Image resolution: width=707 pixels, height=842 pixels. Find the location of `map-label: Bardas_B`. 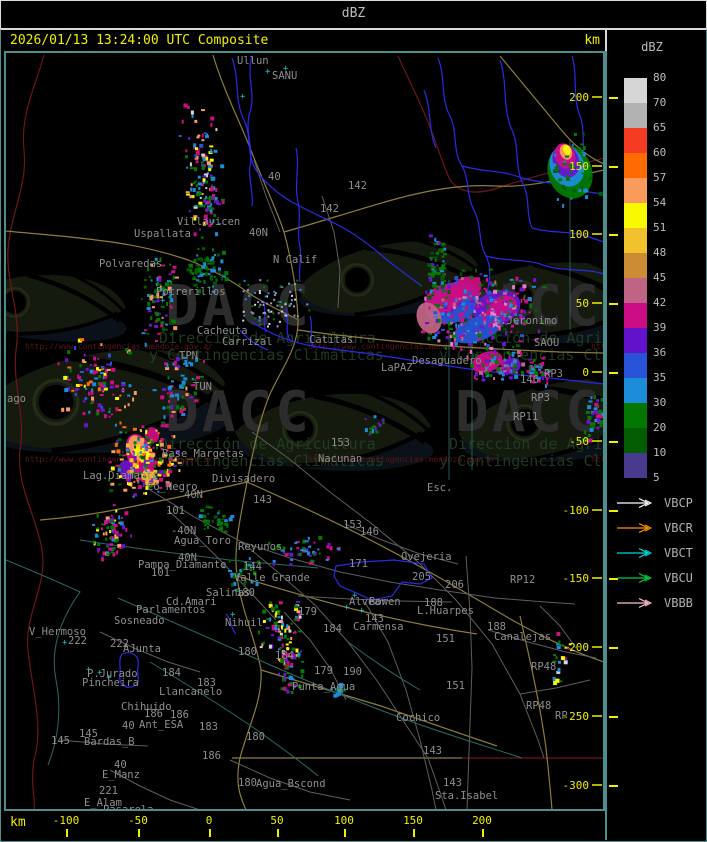

map-label: Bardas_B is located at coordinates (109, 742).